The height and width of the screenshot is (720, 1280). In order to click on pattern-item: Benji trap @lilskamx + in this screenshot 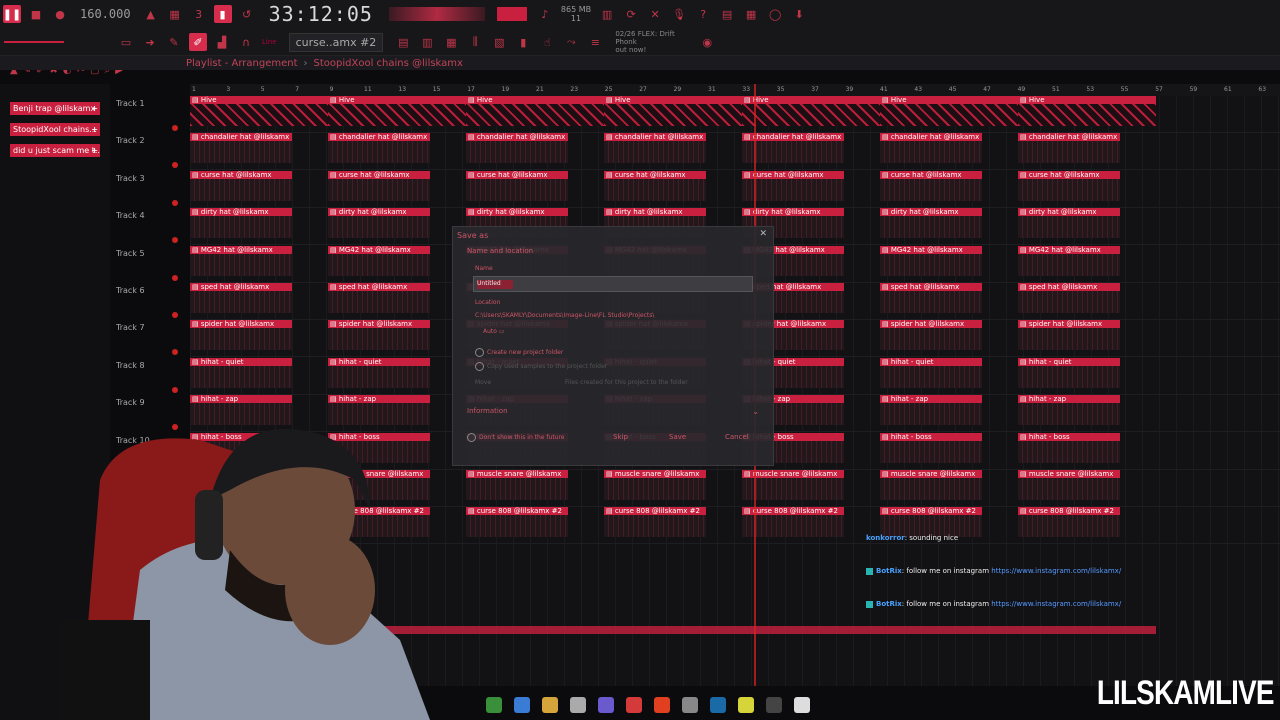, I will do `click(55, 108)`.